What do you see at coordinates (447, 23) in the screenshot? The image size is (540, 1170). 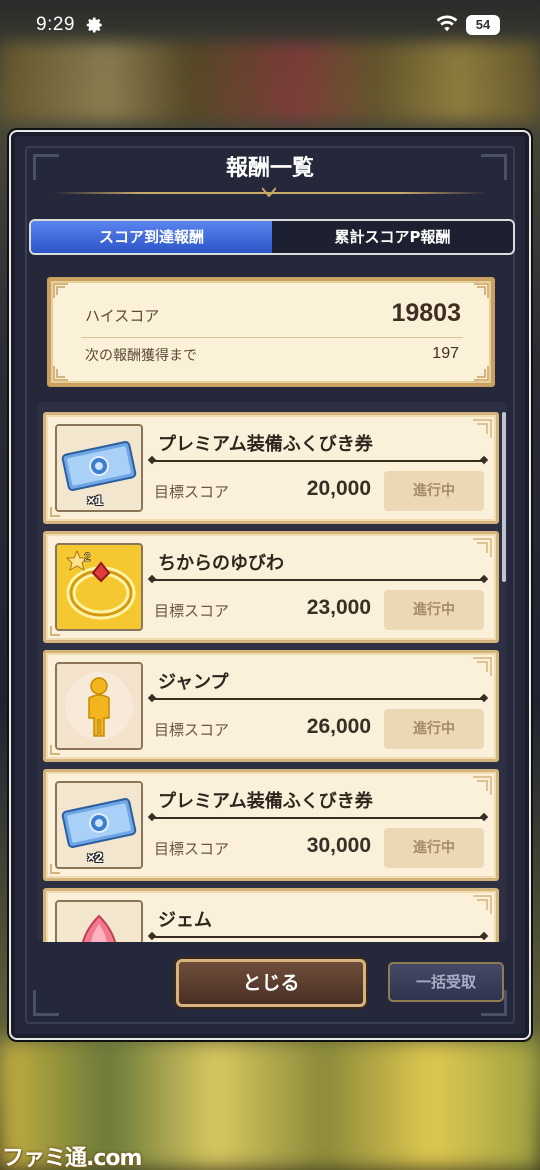 I see `wifi-icon` at bounding box center [447, 23].